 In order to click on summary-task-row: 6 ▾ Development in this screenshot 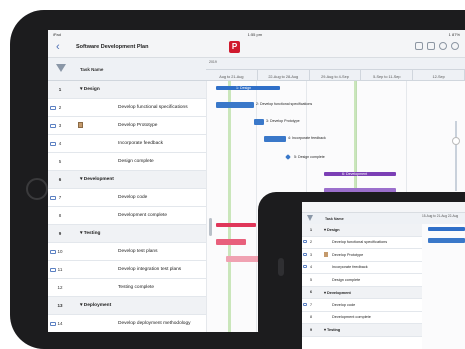, I will do `click(127, 180)`.